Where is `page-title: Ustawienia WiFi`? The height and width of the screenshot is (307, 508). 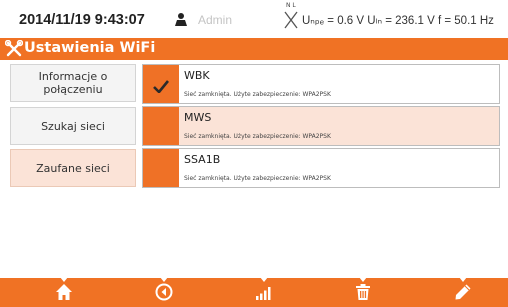 page-title: Ustawienia WiFi is located at coordinates (90, 48).